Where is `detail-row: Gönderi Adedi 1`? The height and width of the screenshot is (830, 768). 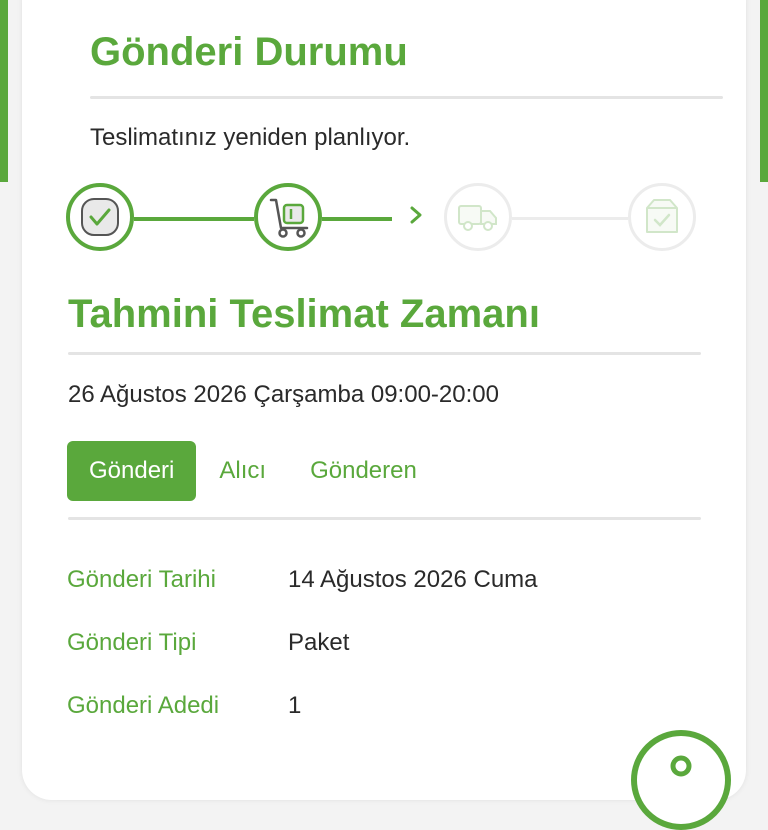
detail-row: Gönderi Adedi 1 is located at coordinates (302, 705).